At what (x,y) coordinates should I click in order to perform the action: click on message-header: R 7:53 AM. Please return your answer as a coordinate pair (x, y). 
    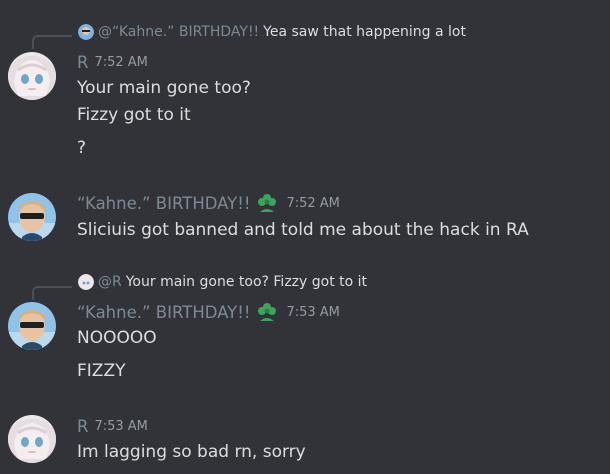
    Looking at the image, I should click on (112, 426).